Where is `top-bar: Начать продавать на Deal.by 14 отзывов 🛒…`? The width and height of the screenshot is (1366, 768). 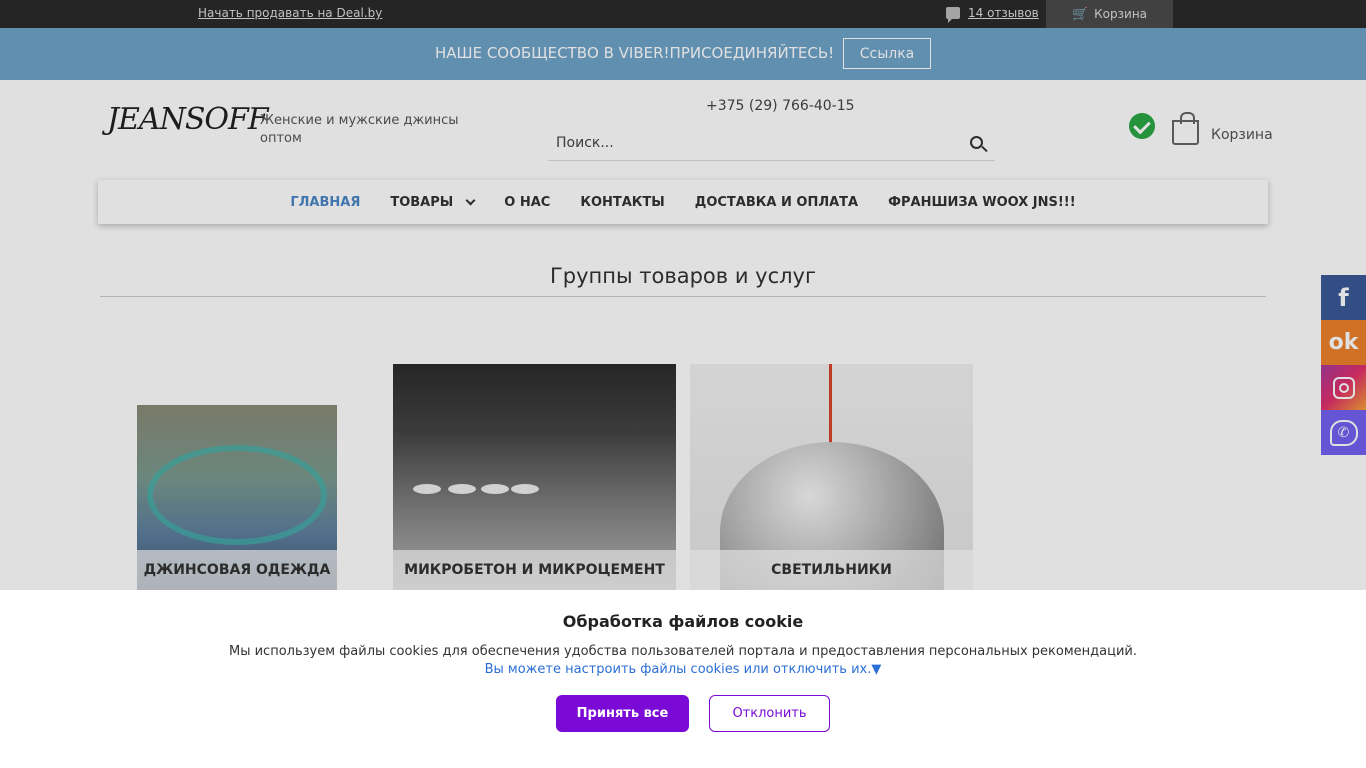
top-bar: Начать продавать на Deal.by 14 отзывов 🛒… is located at coordinates (683, 14).